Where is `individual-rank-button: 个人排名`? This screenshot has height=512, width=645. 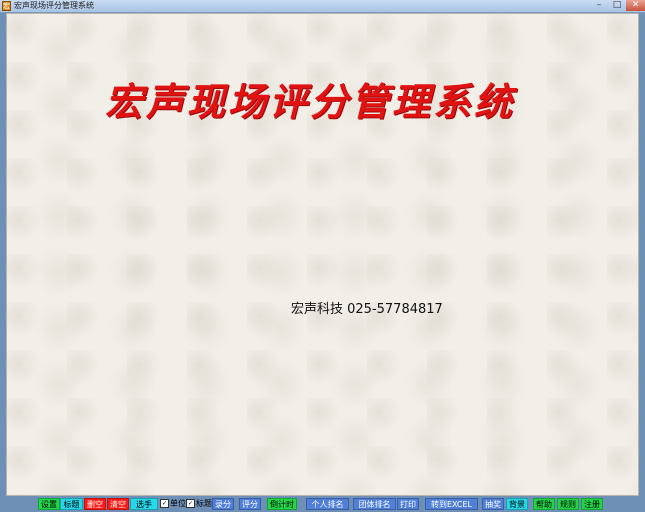 individual-rank-button: 个人排名 is located at coordinates (327, 504).